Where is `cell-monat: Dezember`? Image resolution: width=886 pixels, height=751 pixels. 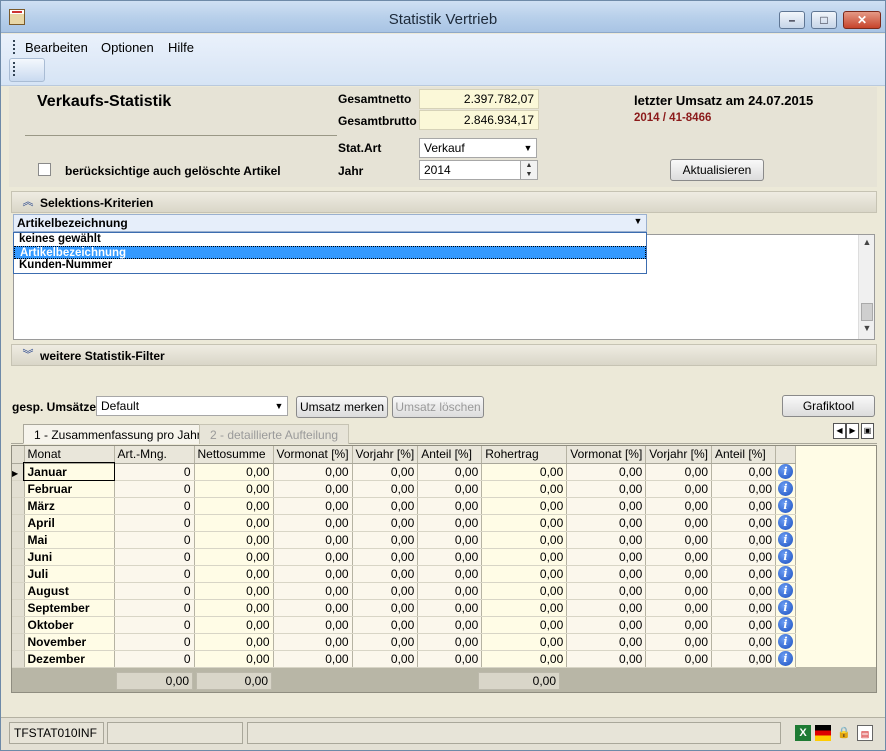
cell-monat: Dezember is located at coordinates (69, 659).